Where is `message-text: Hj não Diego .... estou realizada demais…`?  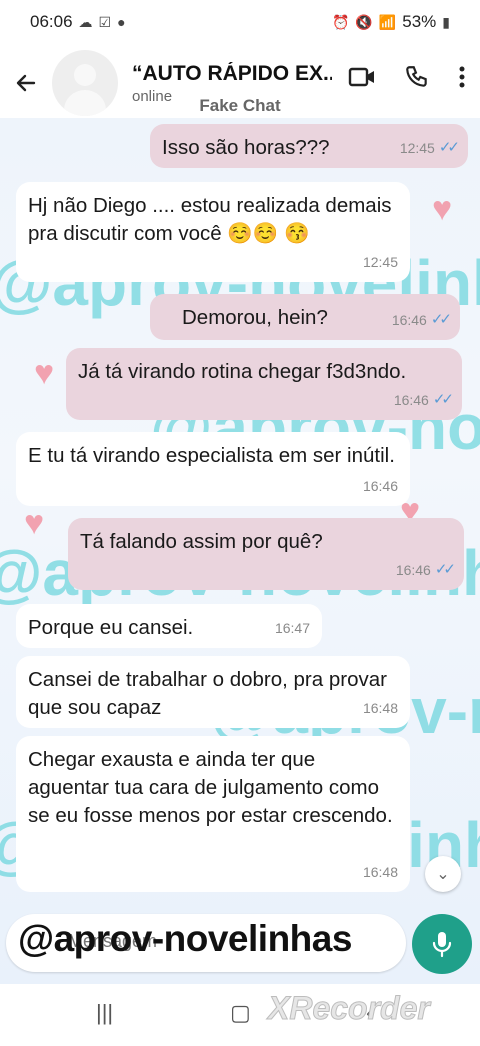
message-text: Hj não Diego .... estou realizada demais… is located at coordinates (210, 219).